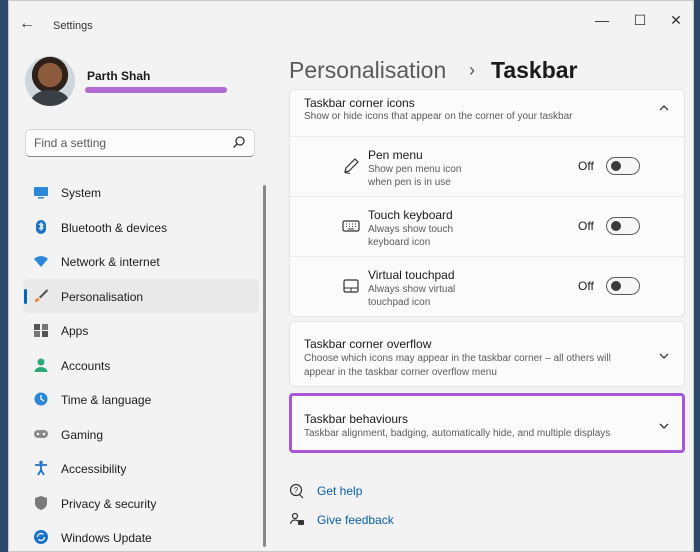  I want to click on search-icon, so click(239, 142).